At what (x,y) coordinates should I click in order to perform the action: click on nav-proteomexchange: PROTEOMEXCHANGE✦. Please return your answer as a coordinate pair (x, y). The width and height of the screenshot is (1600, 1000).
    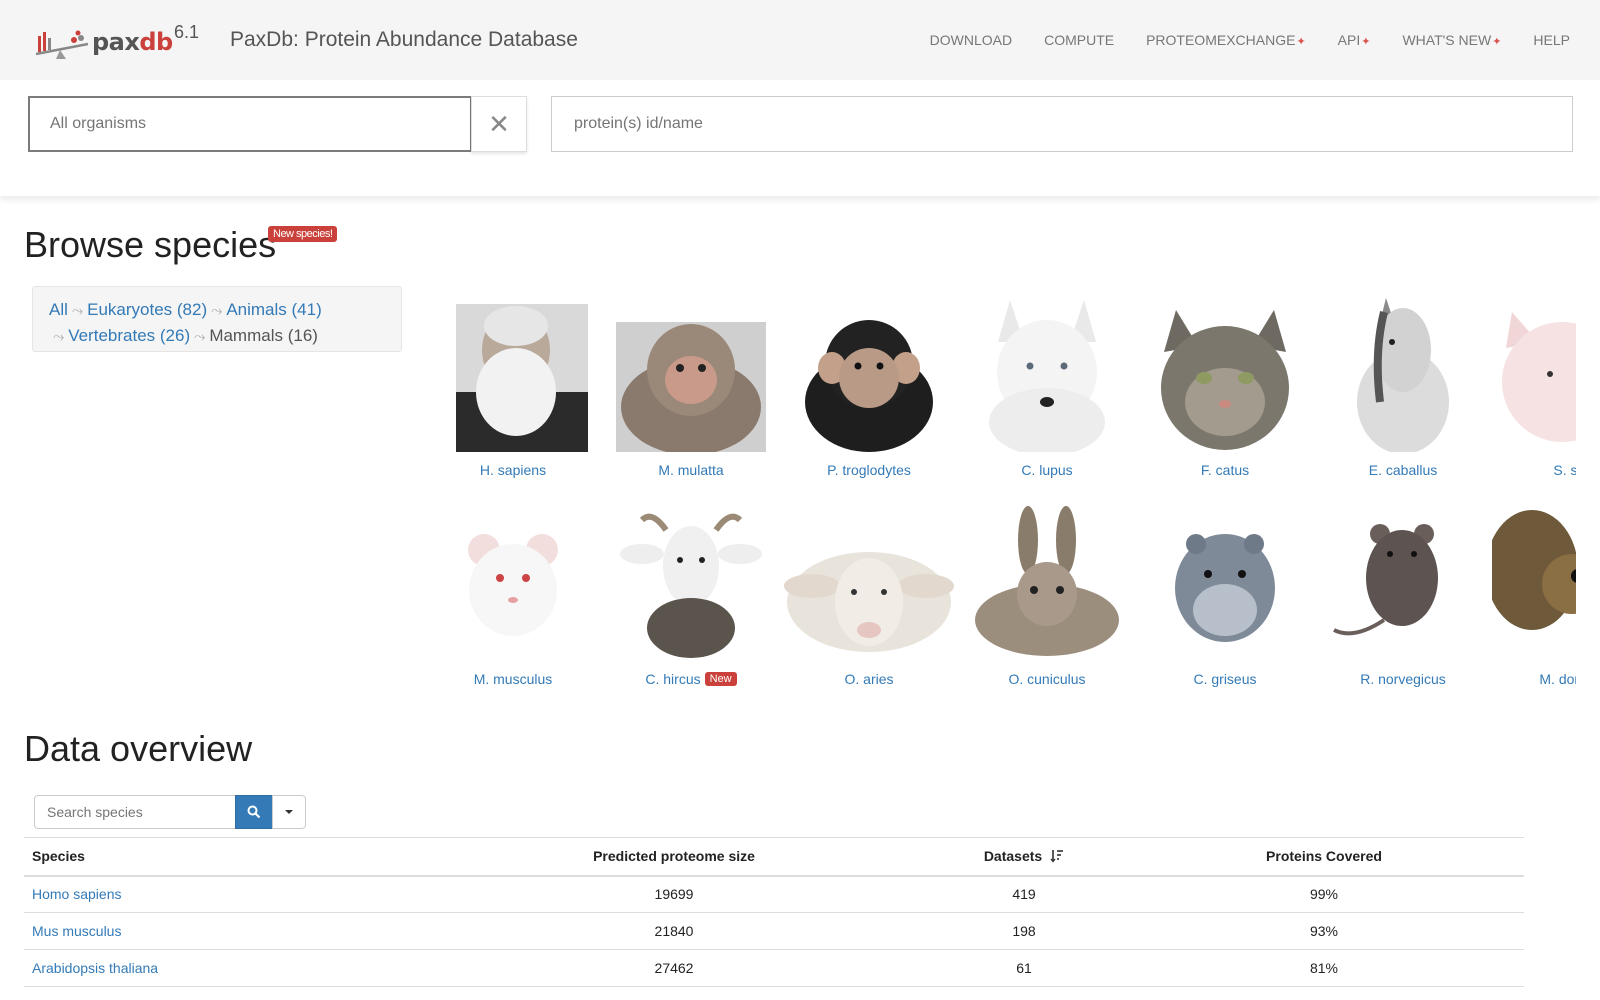
    Looking at the image, I should click on (1226, 40).